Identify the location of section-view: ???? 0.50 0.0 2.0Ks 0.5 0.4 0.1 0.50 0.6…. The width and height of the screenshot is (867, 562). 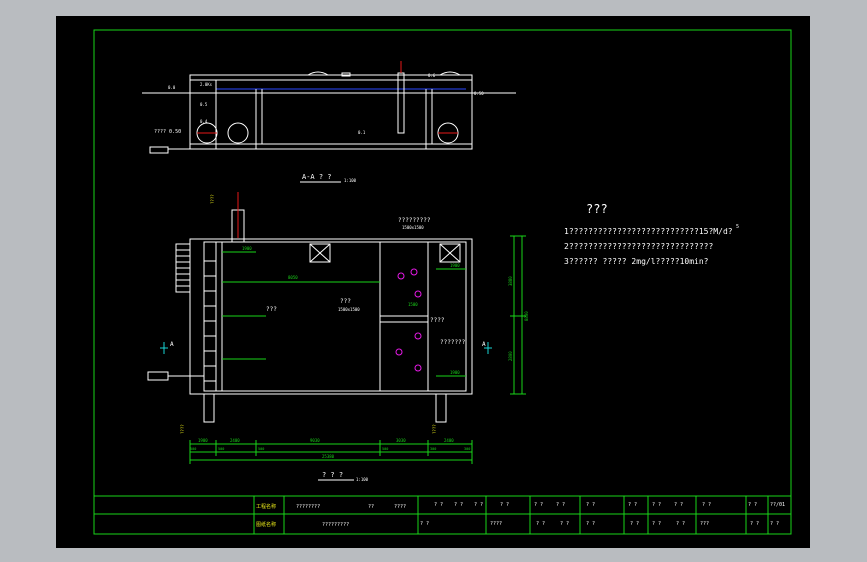
(329, 122).